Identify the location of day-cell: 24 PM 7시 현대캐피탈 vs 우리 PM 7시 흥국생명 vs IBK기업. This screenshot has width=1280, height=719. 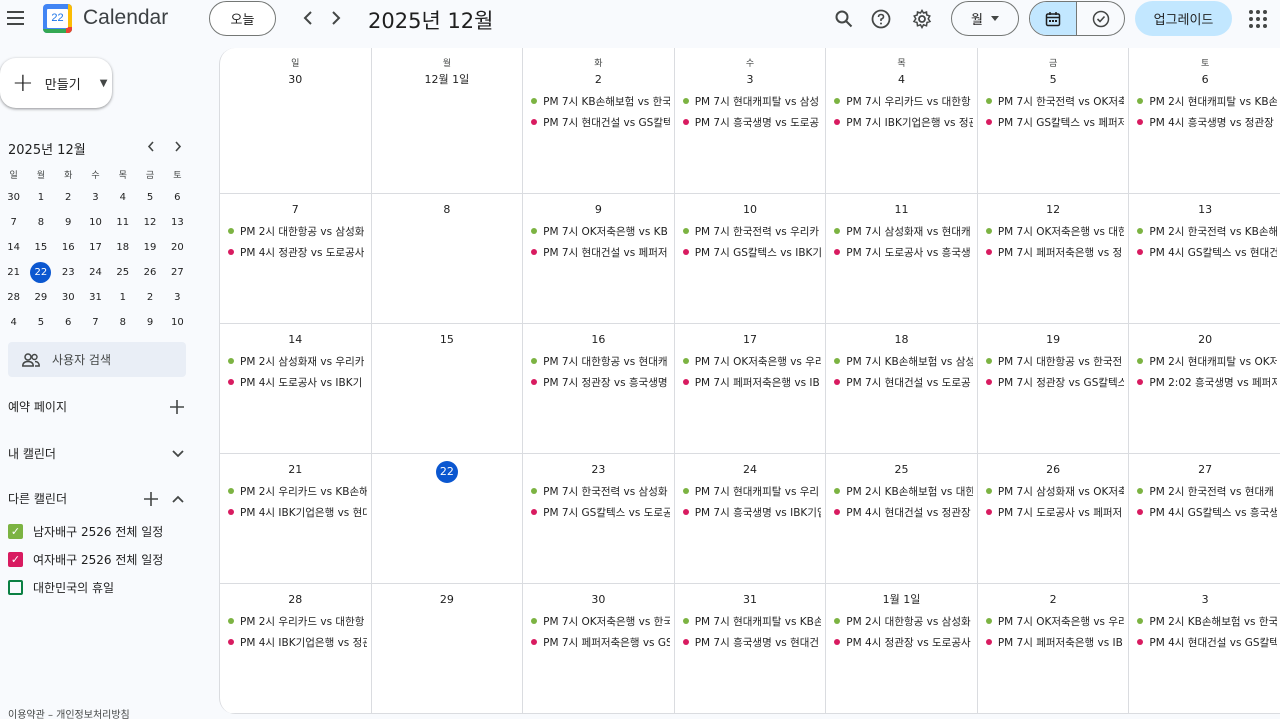
(751, 518).